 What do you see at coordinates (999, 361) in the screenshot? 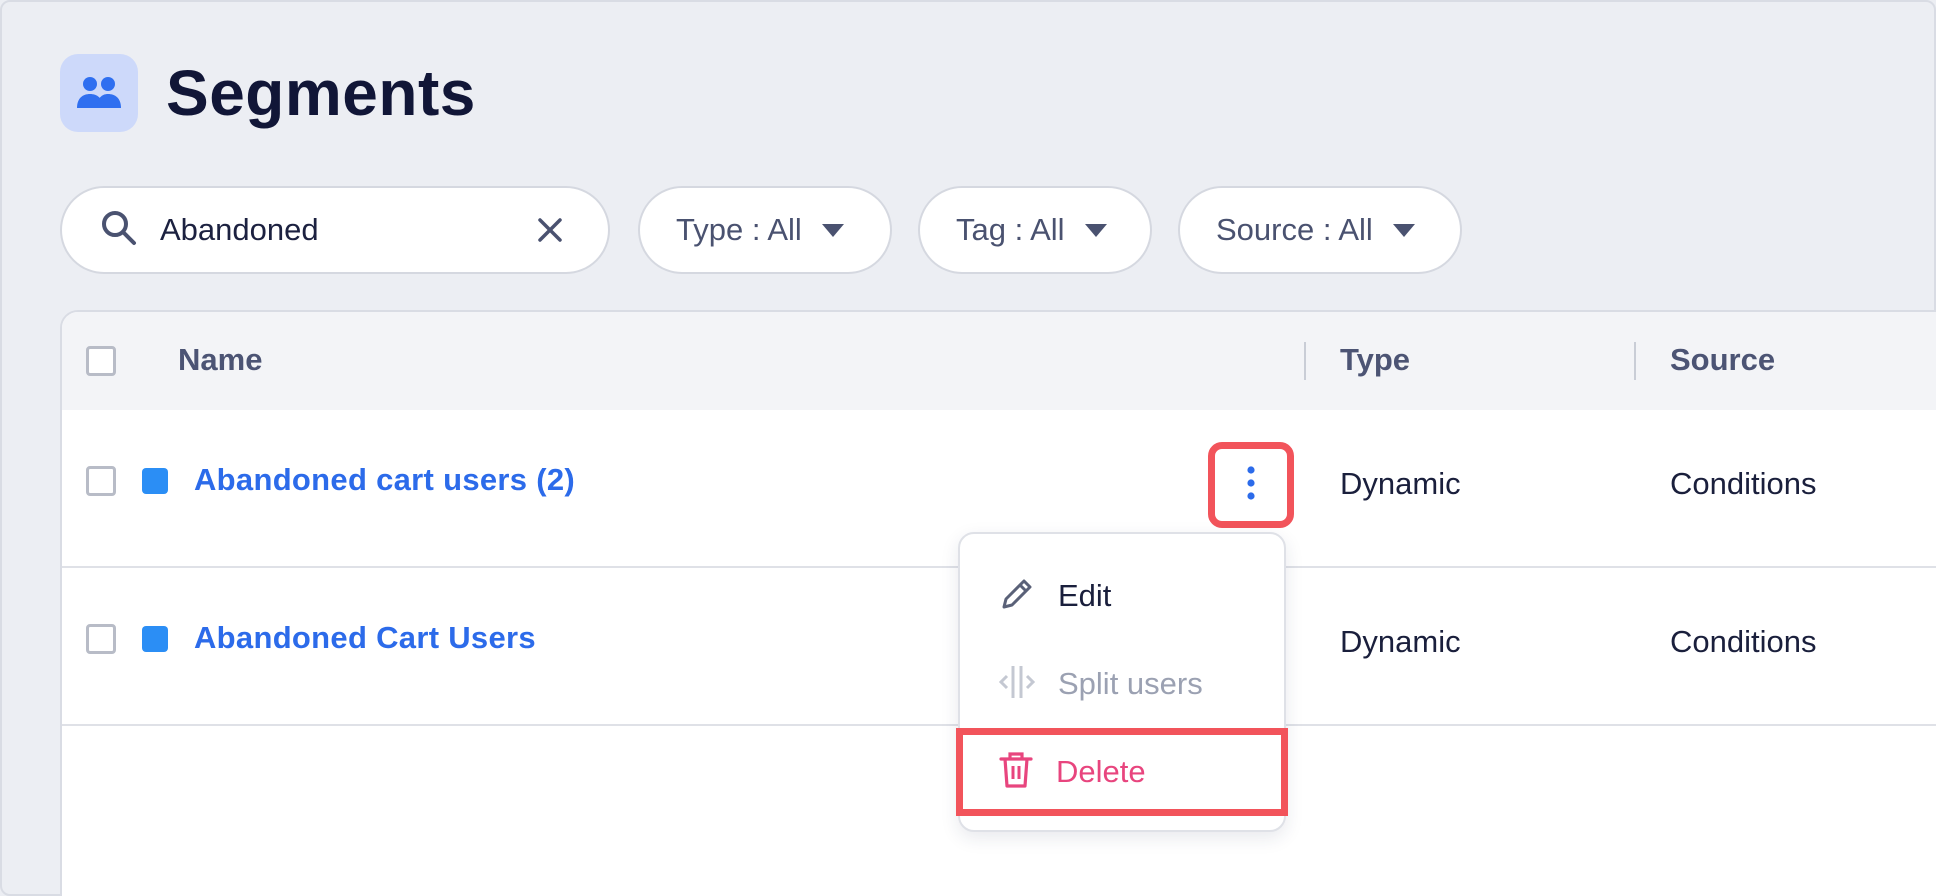
I see `table-header: Name Type Source` at bounding box center [999, 361].